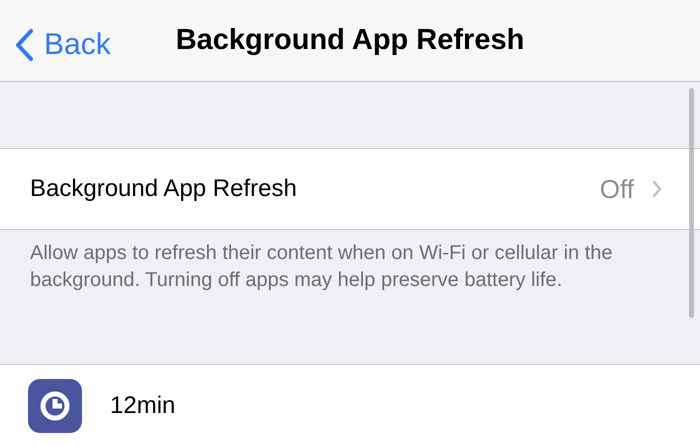 The image size is (700, 446). I want to click on window-title: Background App Refresh, so click(350, 40).